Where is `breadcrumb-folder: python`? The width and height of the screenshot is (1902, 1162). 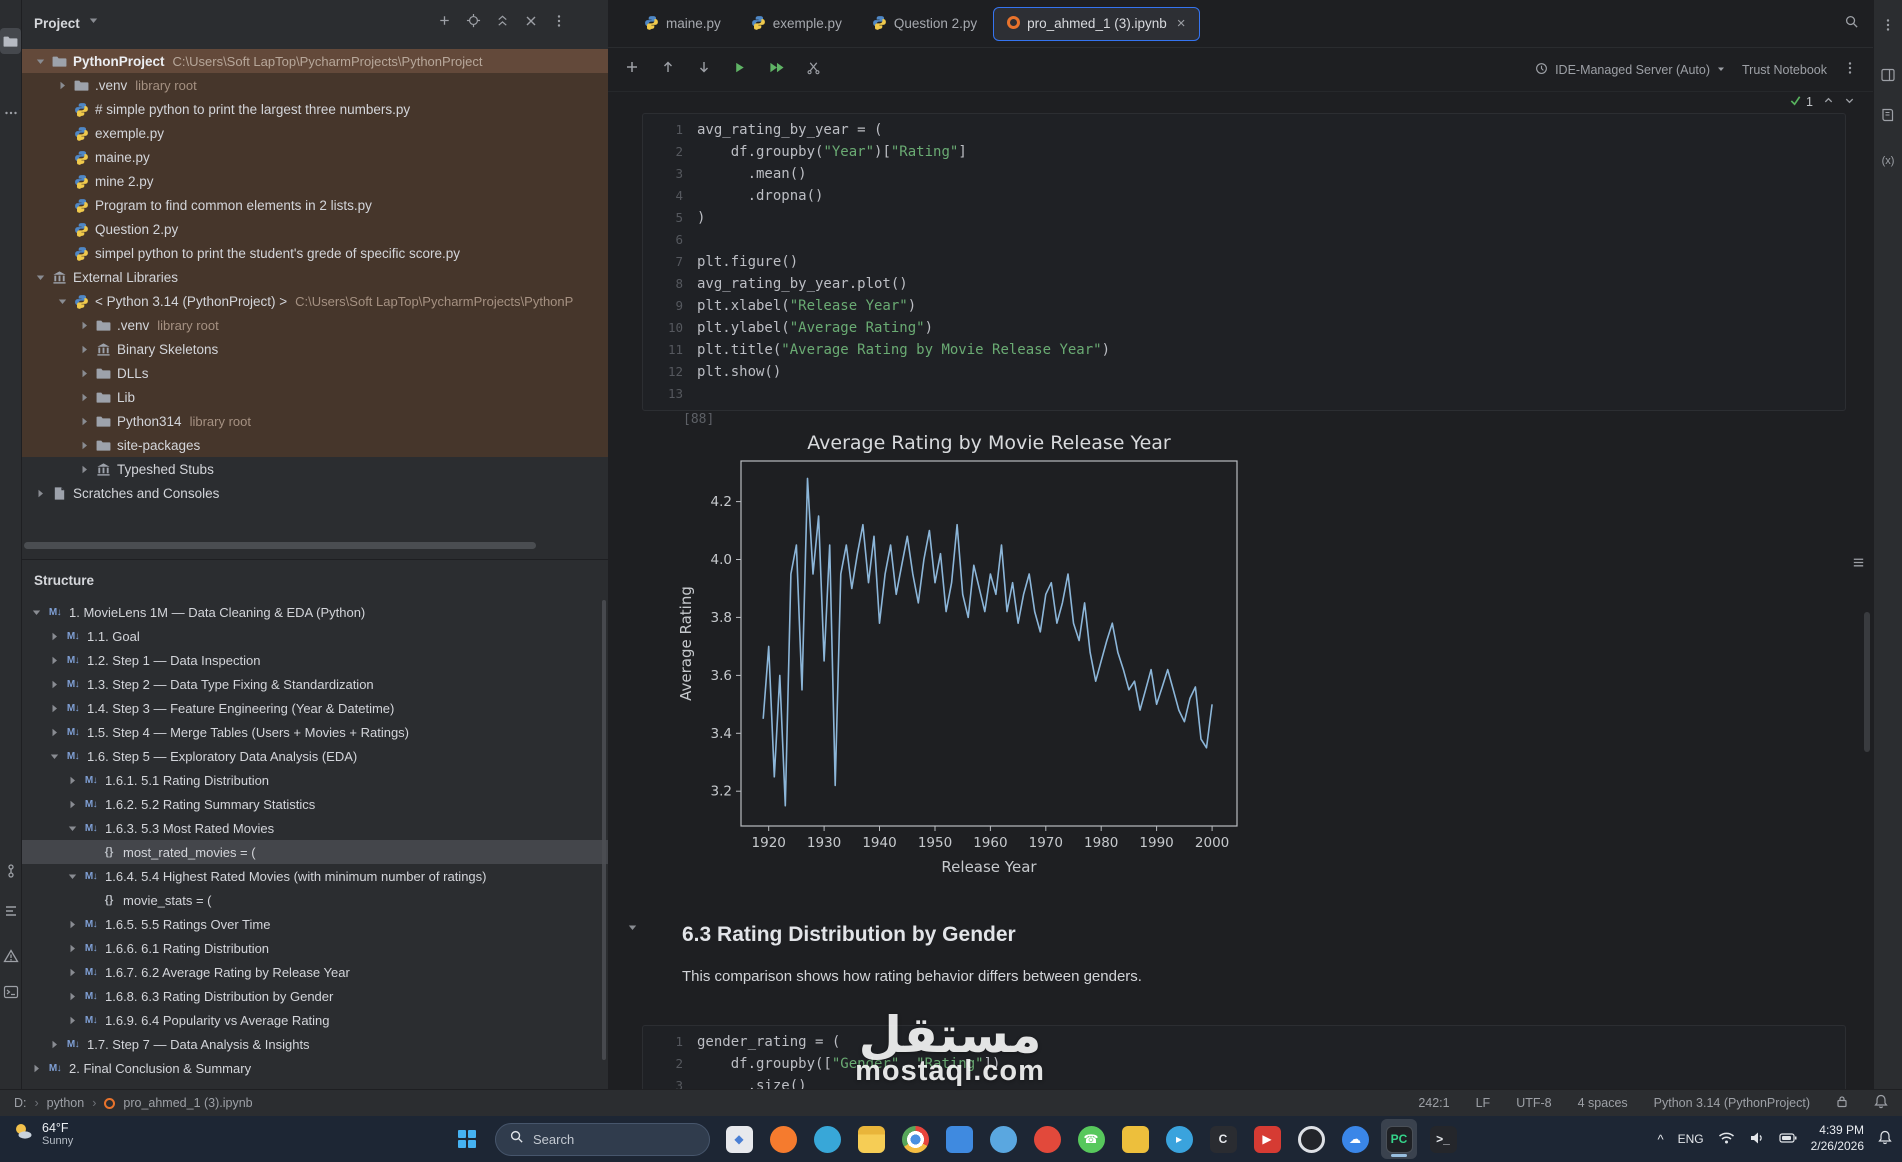 breadcrumb-folder: python is located at coordinates (66, 1103).